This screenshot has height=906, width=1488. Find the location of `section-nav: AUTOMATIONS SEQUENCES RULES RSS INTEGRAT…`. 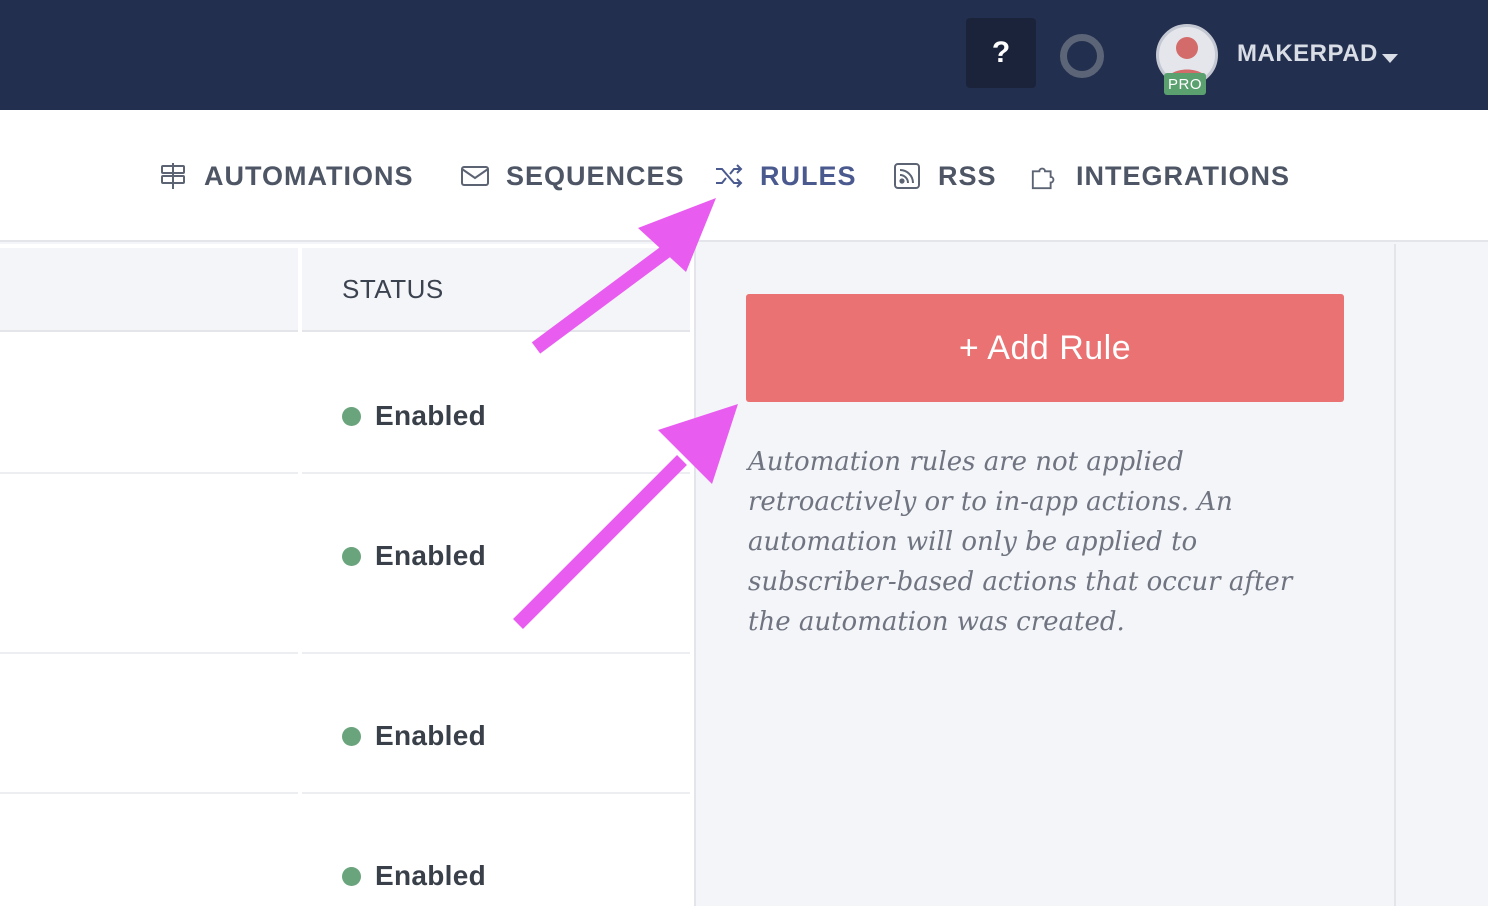

section-nav: AUTOMATIONS SEQUENCES RULES RSS INTEGRAT… is located at coordinates (744, 176).